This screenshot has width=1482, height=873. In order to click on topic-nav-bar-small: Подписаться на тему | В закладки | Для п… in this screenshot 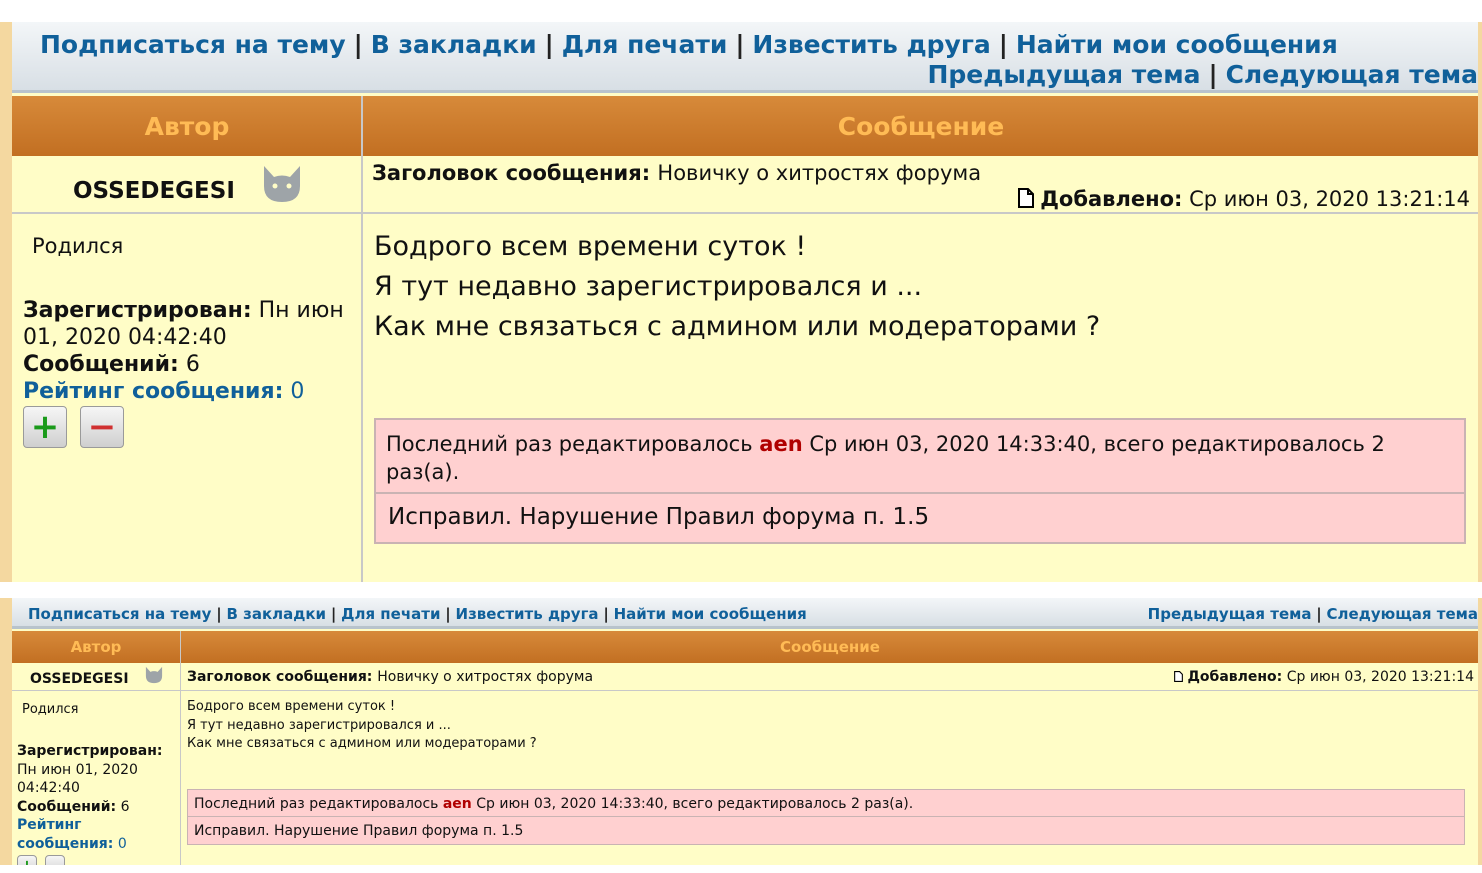, I will do `click(745, 613)`.